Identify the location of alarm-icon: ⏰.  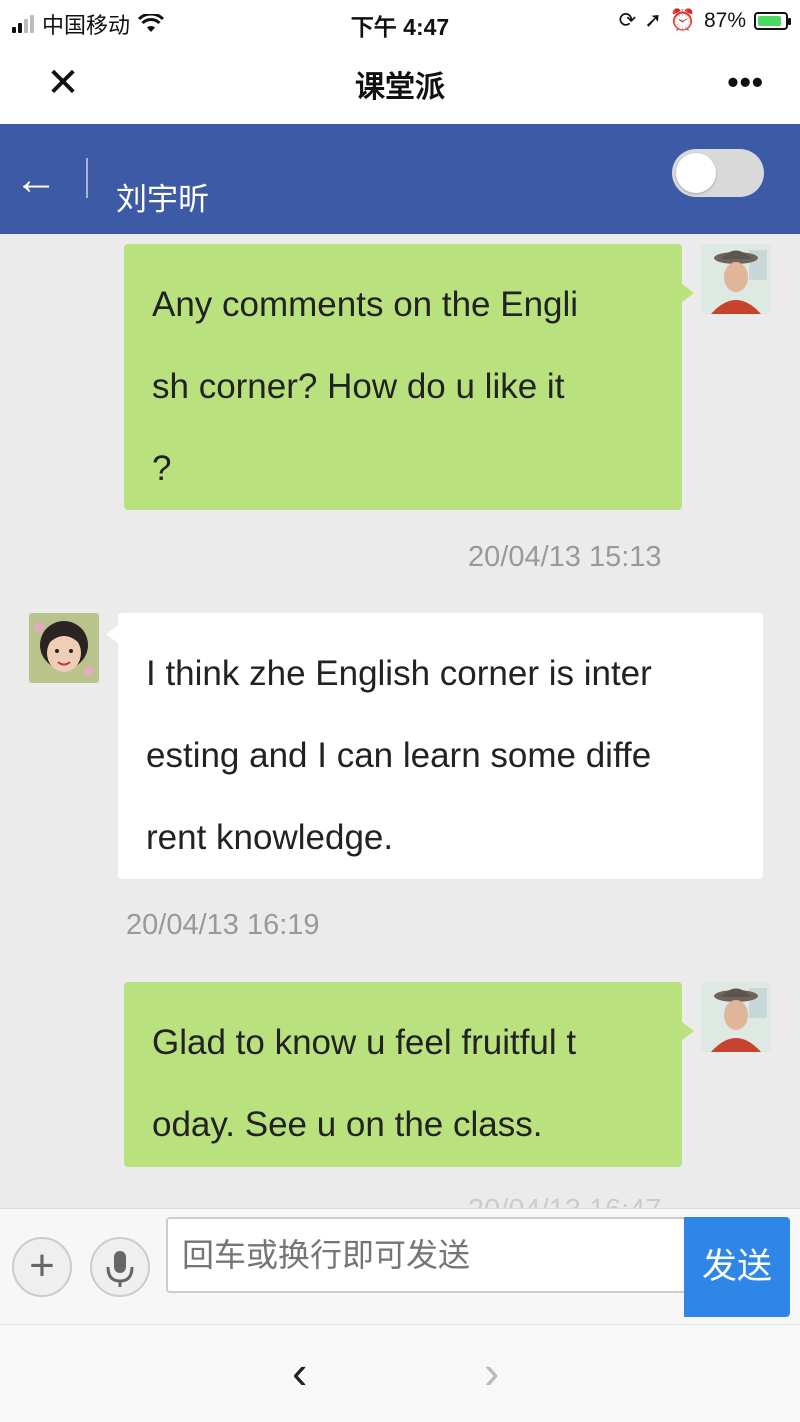
(682, 20).